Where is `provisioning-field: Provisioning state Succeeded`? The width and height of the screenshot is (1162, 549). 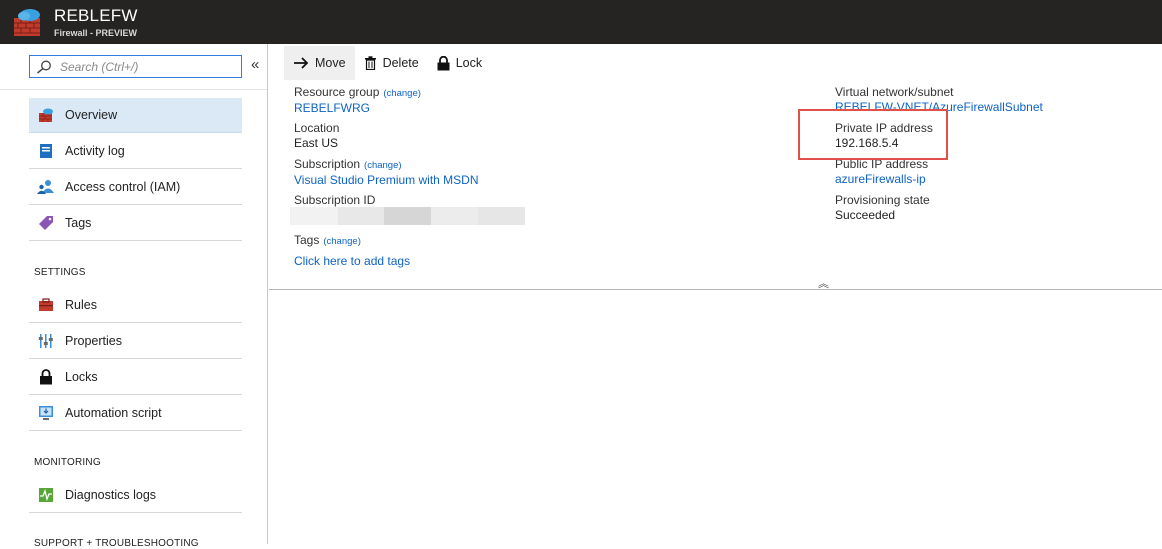
provisioning-field: Provisioning state Succeeded is located at coordinates (882, 208).